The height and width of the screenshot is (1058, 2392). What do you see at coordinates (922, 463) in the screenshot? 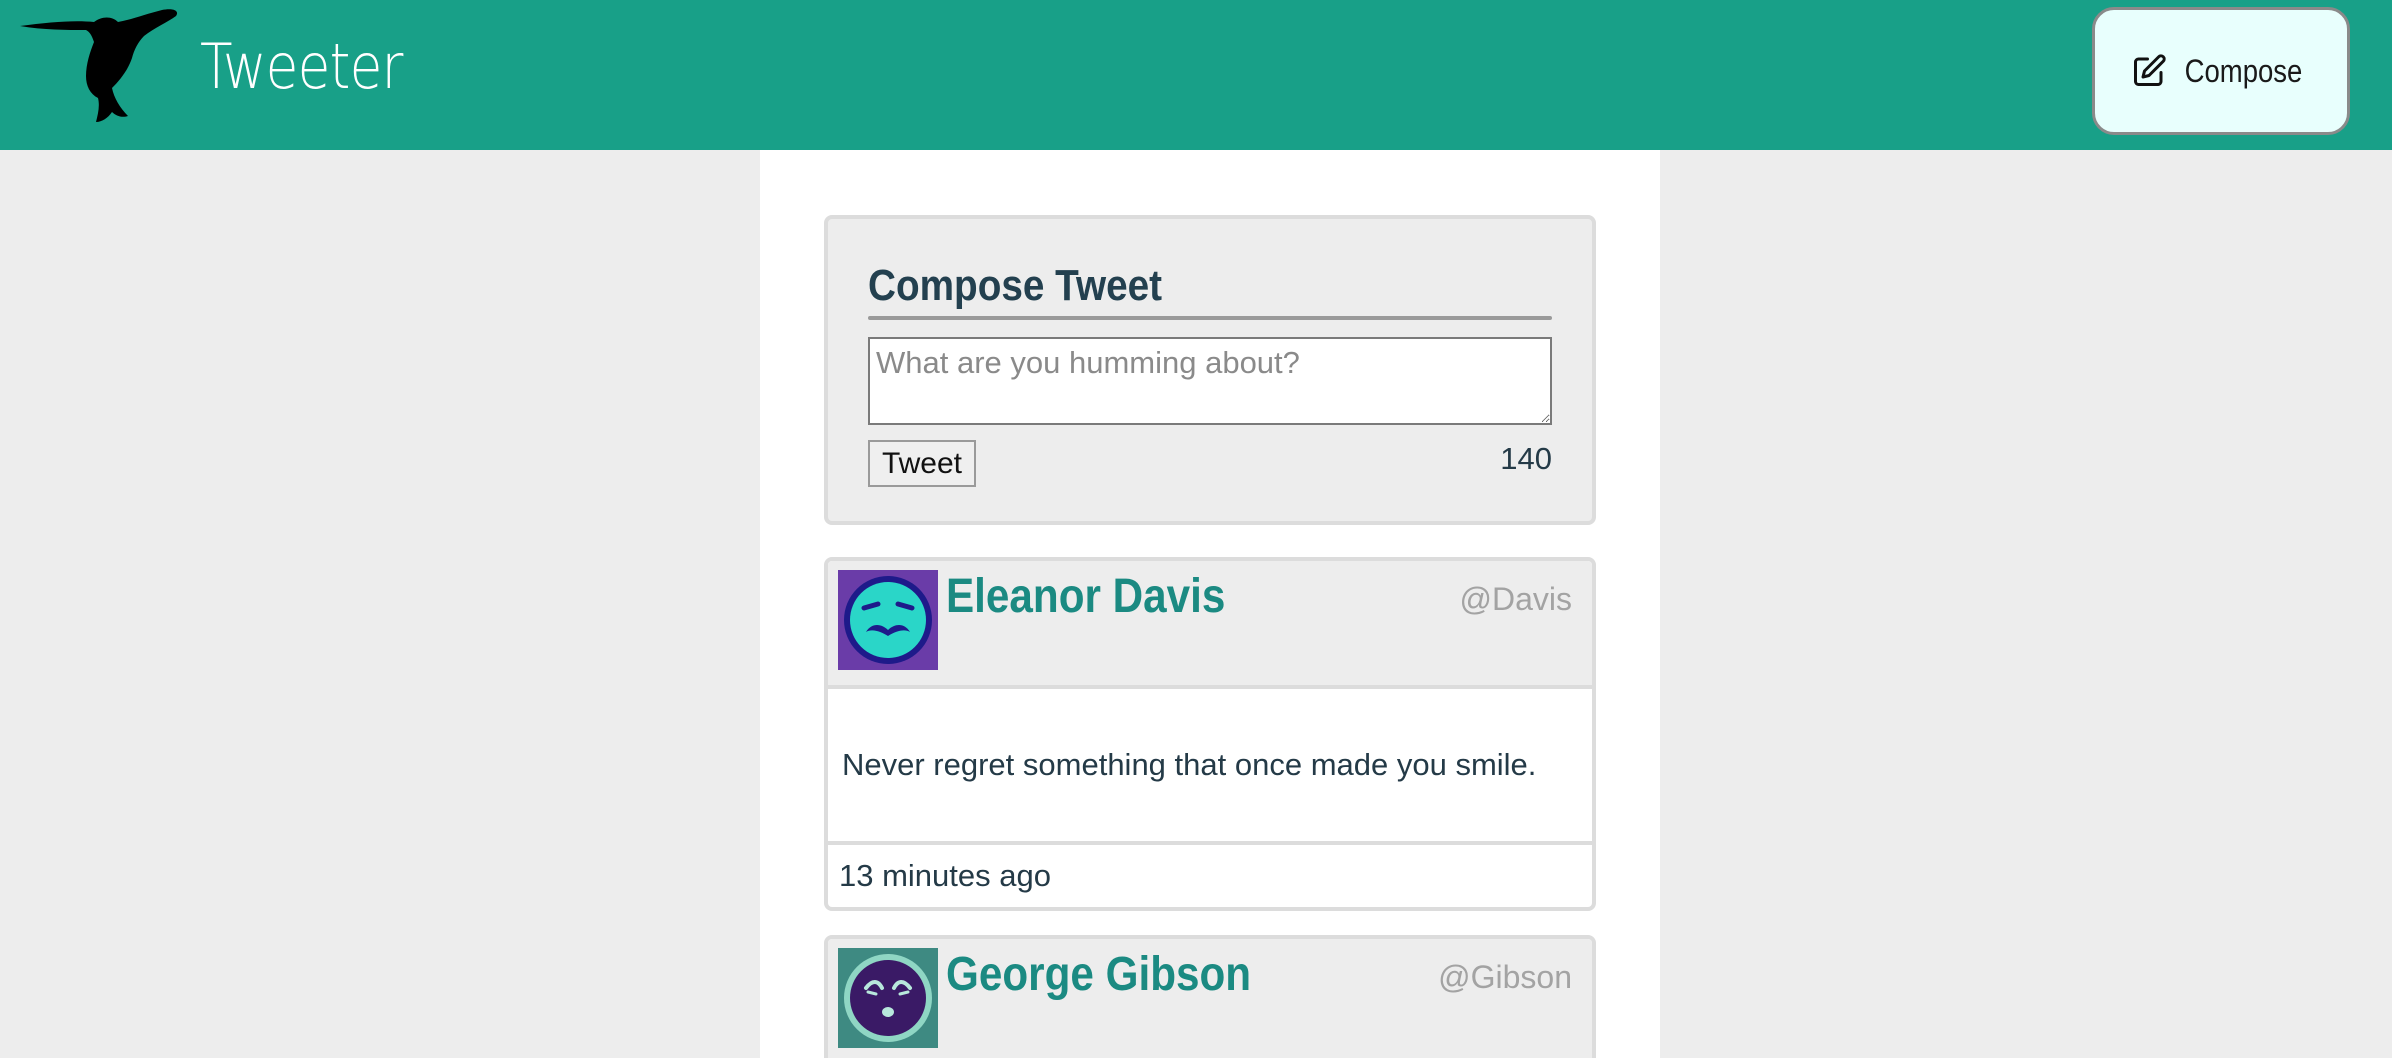
I see `tweet-submit-button: Tweet` at bounding box center [922, 463].